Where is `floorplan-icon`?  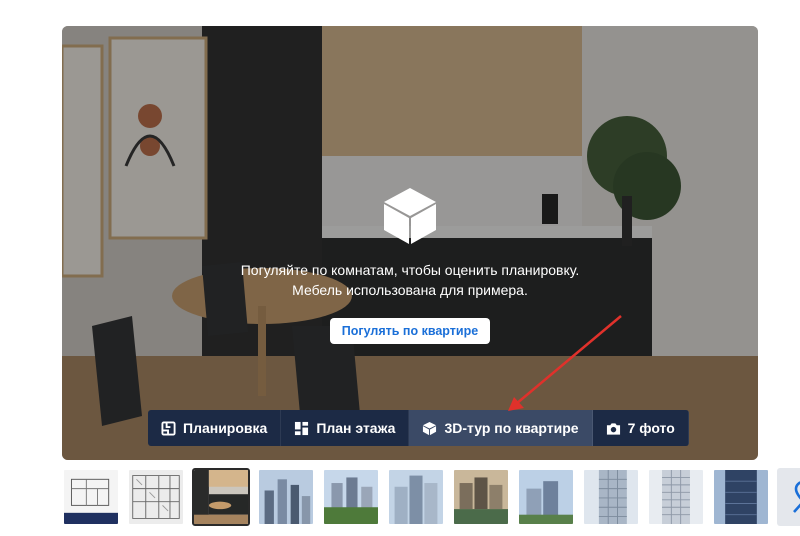 floorplan-icon is located at coordinates (168, 428).